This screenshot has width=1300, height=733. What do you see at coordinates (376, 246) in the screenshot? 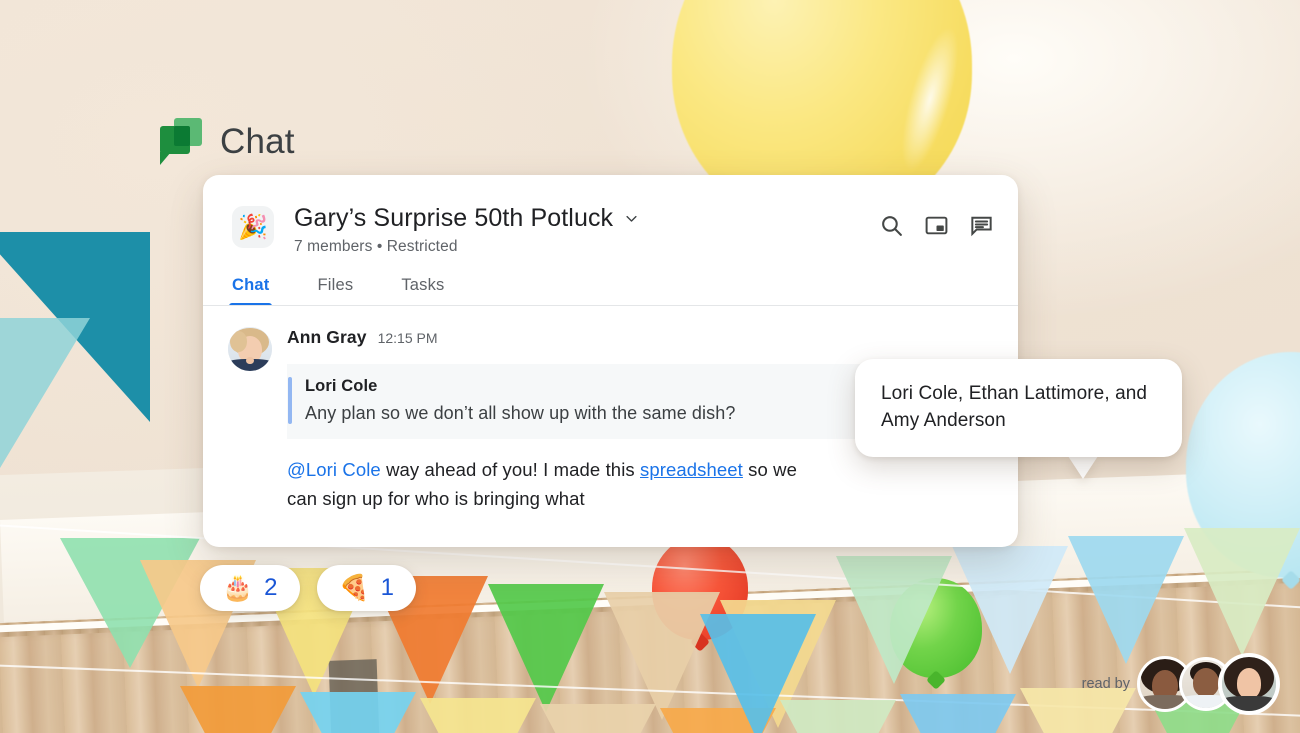
I see `space-subtitle: 7 members • Restricted` at bounding box center [376, 246].